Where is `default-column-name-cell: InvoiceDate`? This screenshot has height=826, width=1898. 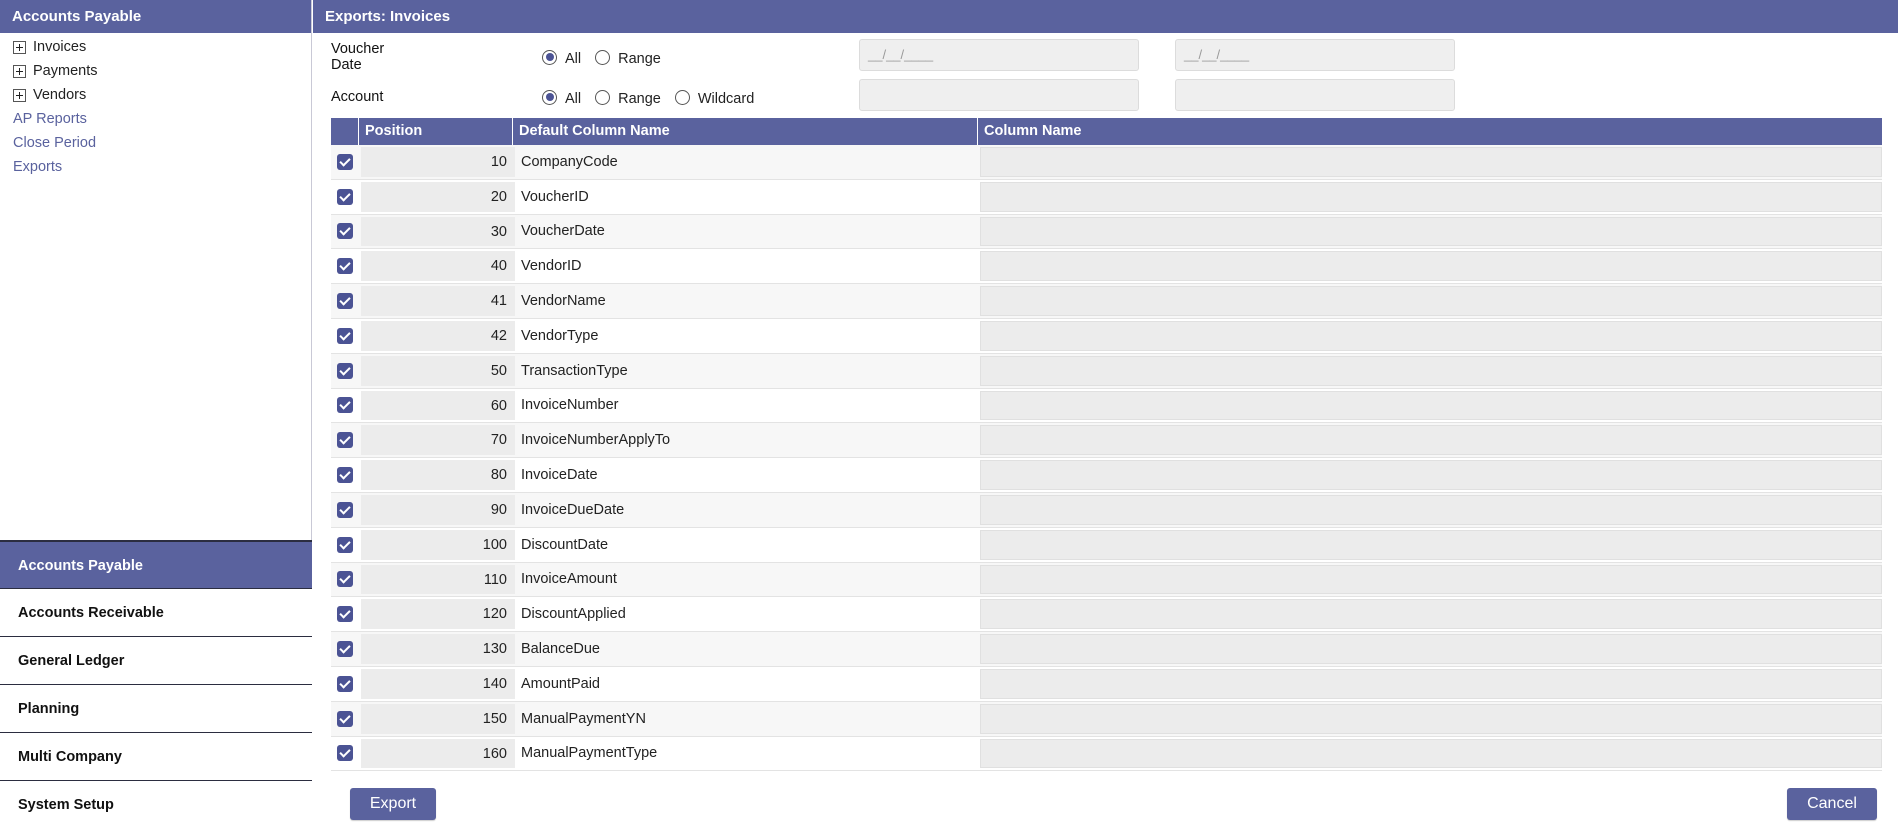 default-column-name-cell: InvoiceDate is located at coordinates (559, 475).